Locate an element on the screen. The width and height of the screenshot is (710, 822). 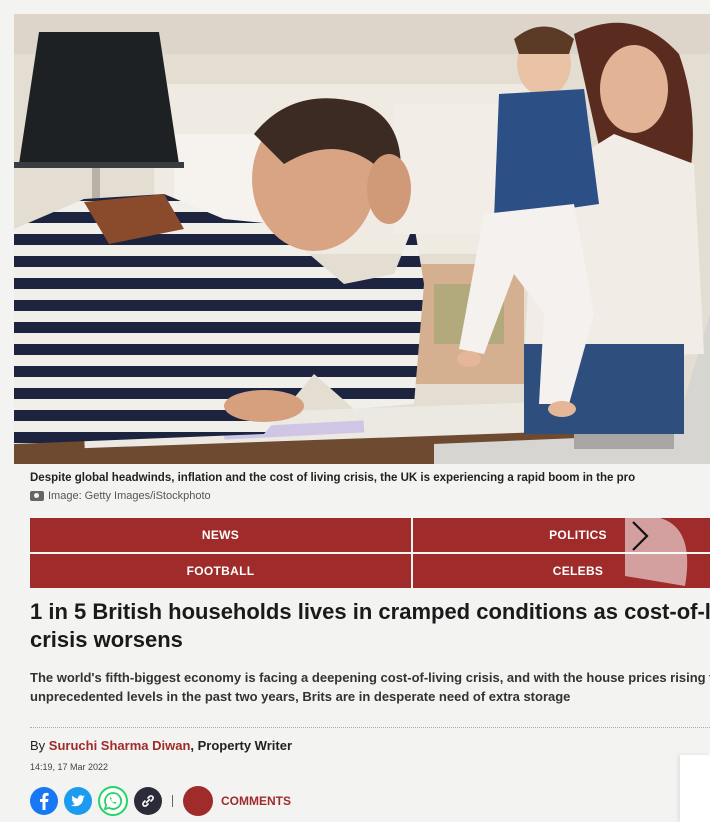
image-credit-text: Image: Getty Images/iStockphoto is located at coordinates (129, 496).